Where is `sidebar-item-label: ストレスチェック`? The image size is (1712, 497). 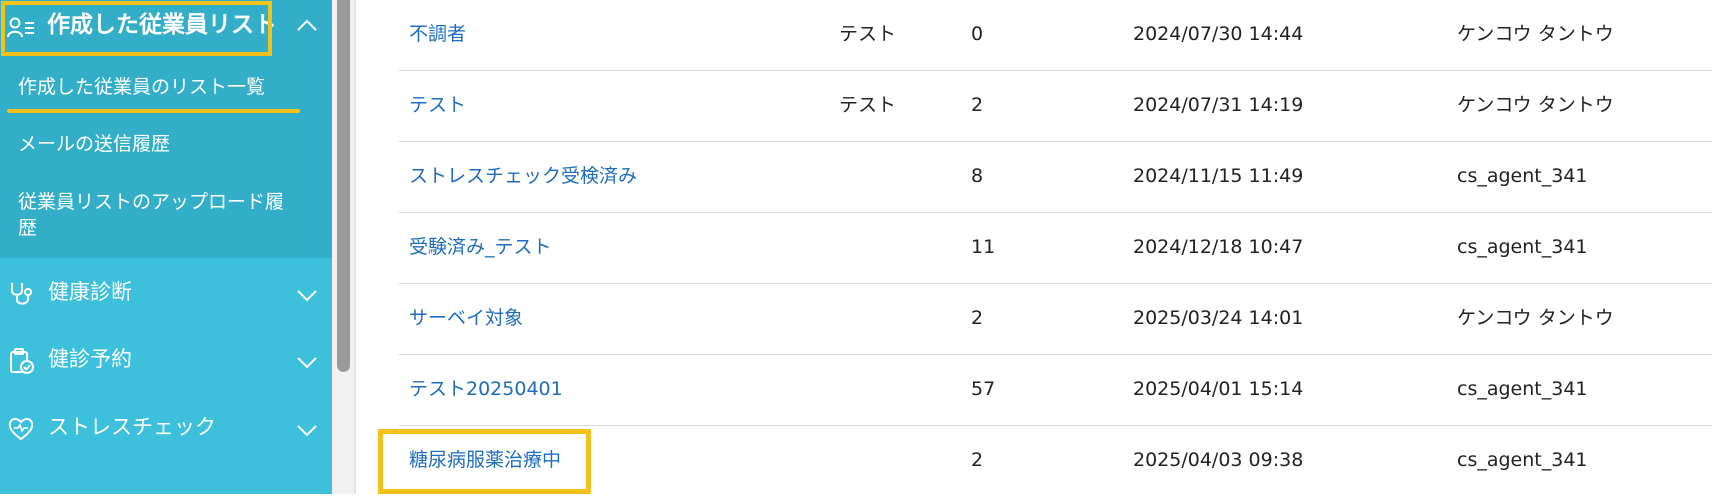
sidebar-item-label: ストレスチェック is located at coordinates (132, 427).